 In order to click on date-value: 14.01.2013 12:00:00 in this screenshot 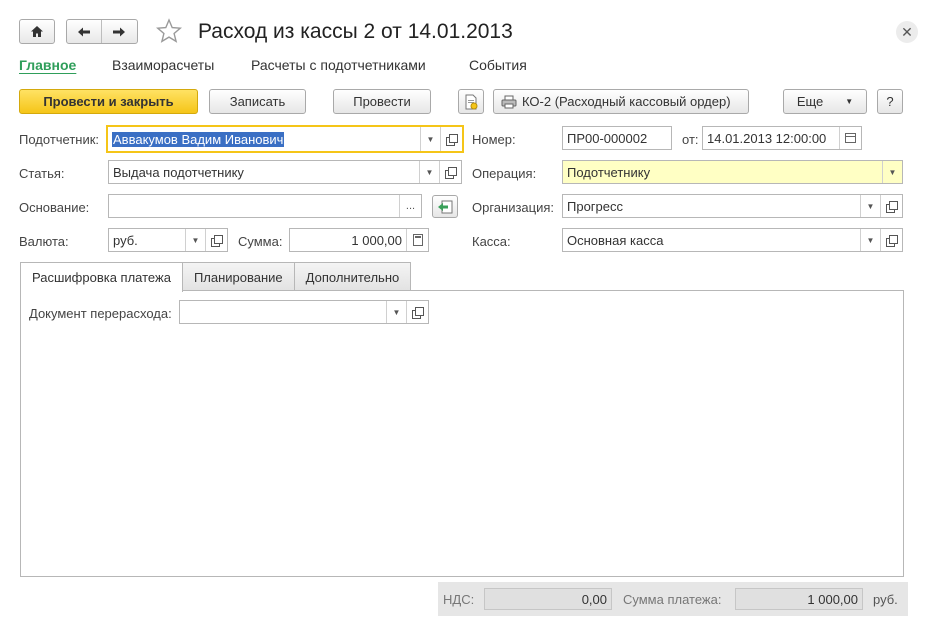, I will do `click(767, 138)`.